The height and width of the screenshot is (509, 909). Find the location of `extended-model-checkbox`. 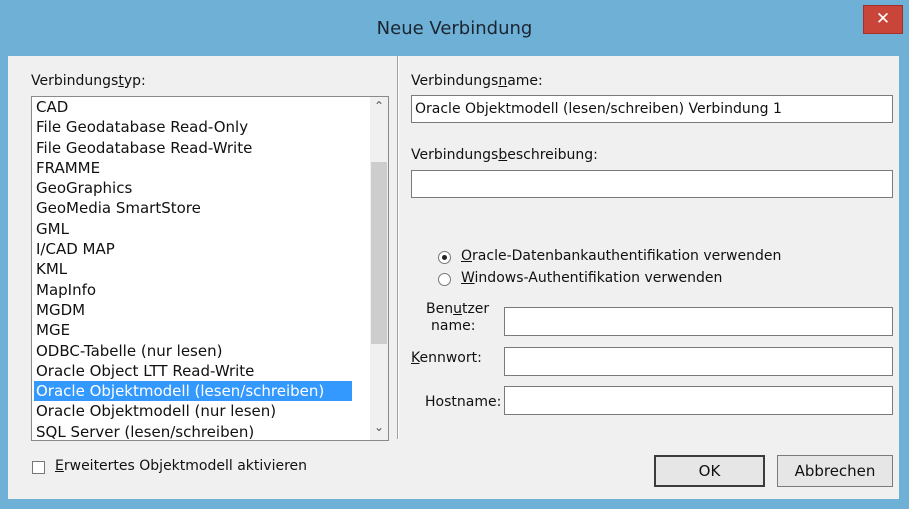

extended-model-checkbox is located at coordinates (38, 467).